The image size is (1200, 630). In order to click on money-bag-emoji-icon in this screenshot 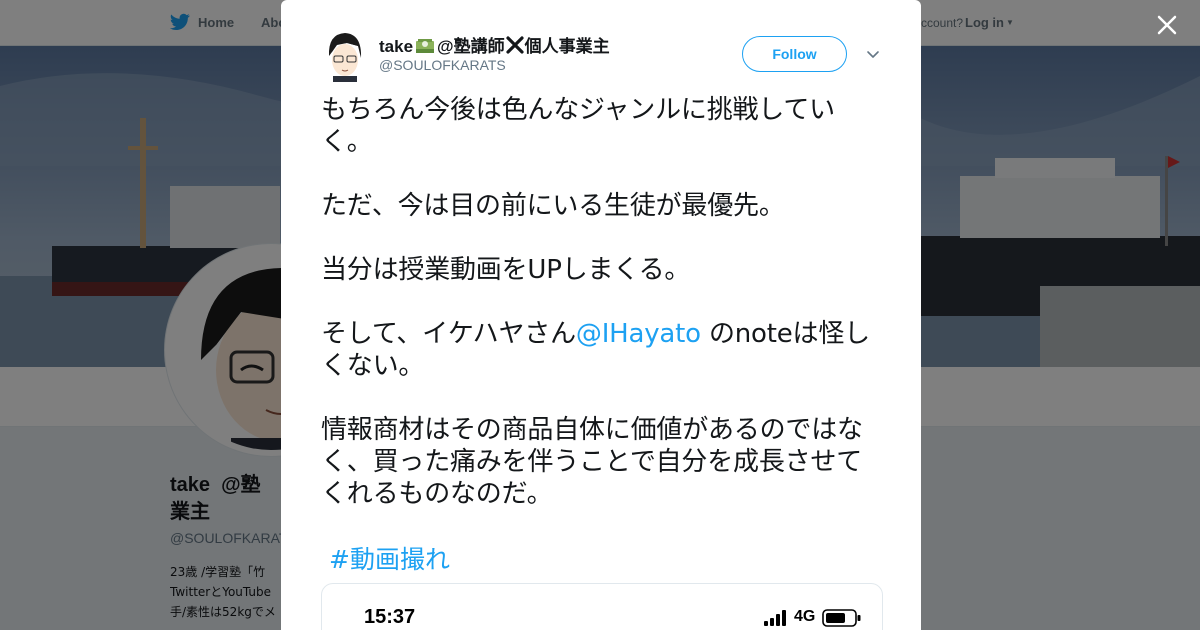, I will do `click(425, 46)`.